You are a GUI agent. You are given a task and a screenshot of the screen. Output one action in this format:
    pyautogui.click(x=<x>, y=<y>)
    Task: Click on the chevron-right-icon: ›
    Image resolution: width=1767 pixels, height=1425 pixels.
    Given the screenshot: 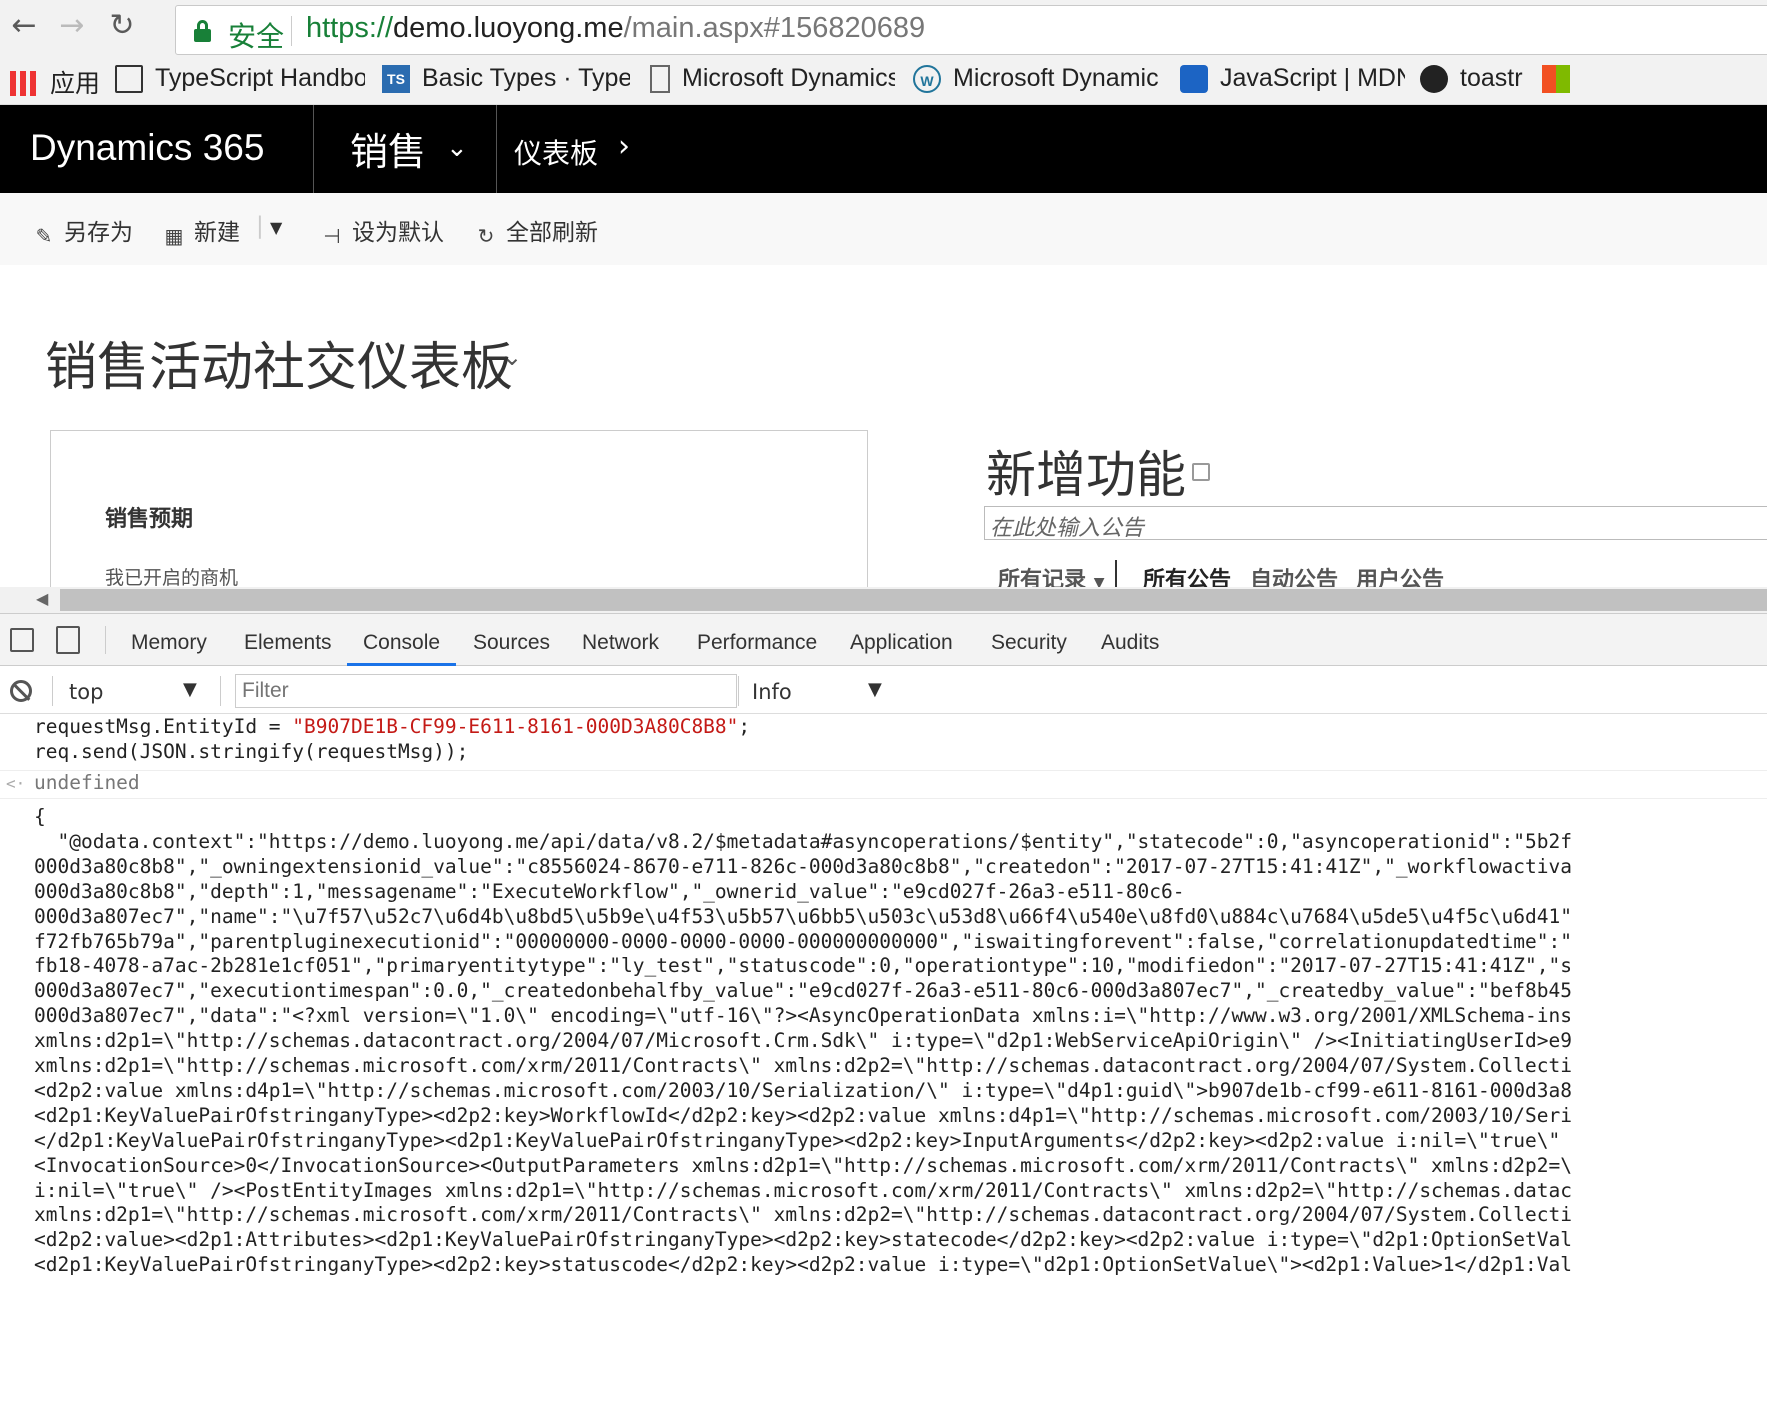 What is the action you would take?
    pyautogui.click(x=624, y=146)
    